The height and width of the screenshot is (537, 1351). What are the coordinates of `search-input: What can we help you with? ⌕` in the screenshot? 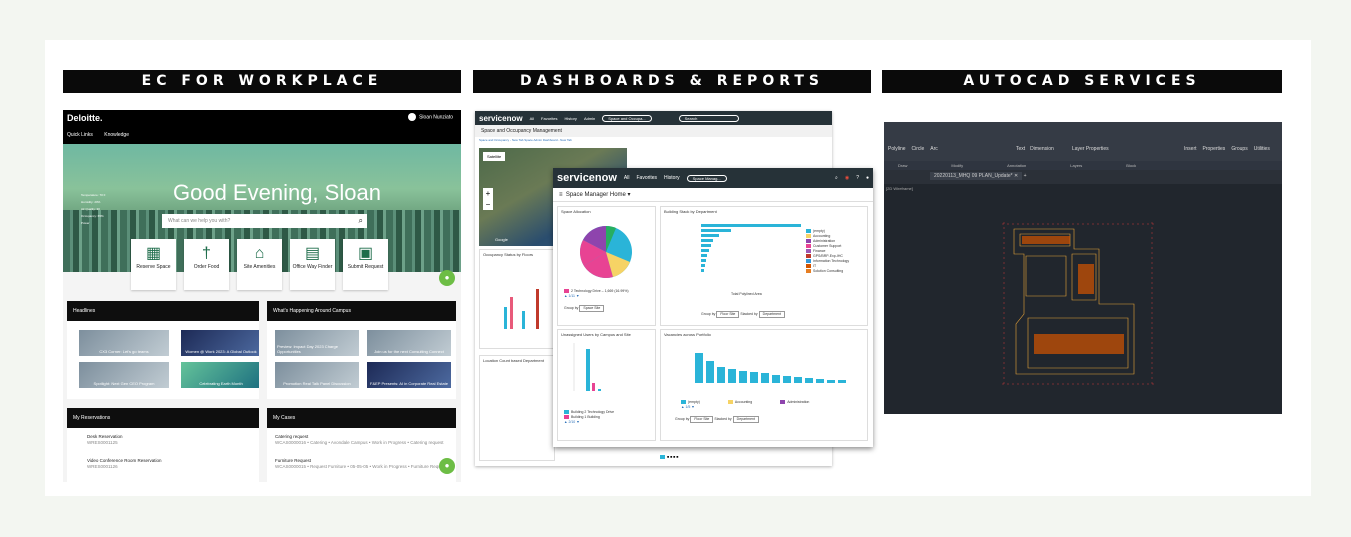 It's located at (264, 221).